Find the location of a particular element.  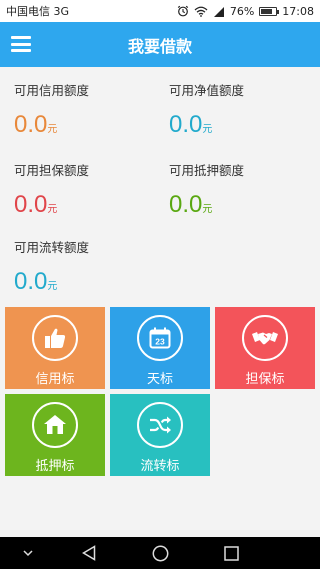

quota-label: 可用担保额度 is located at coordinates (52, 170).